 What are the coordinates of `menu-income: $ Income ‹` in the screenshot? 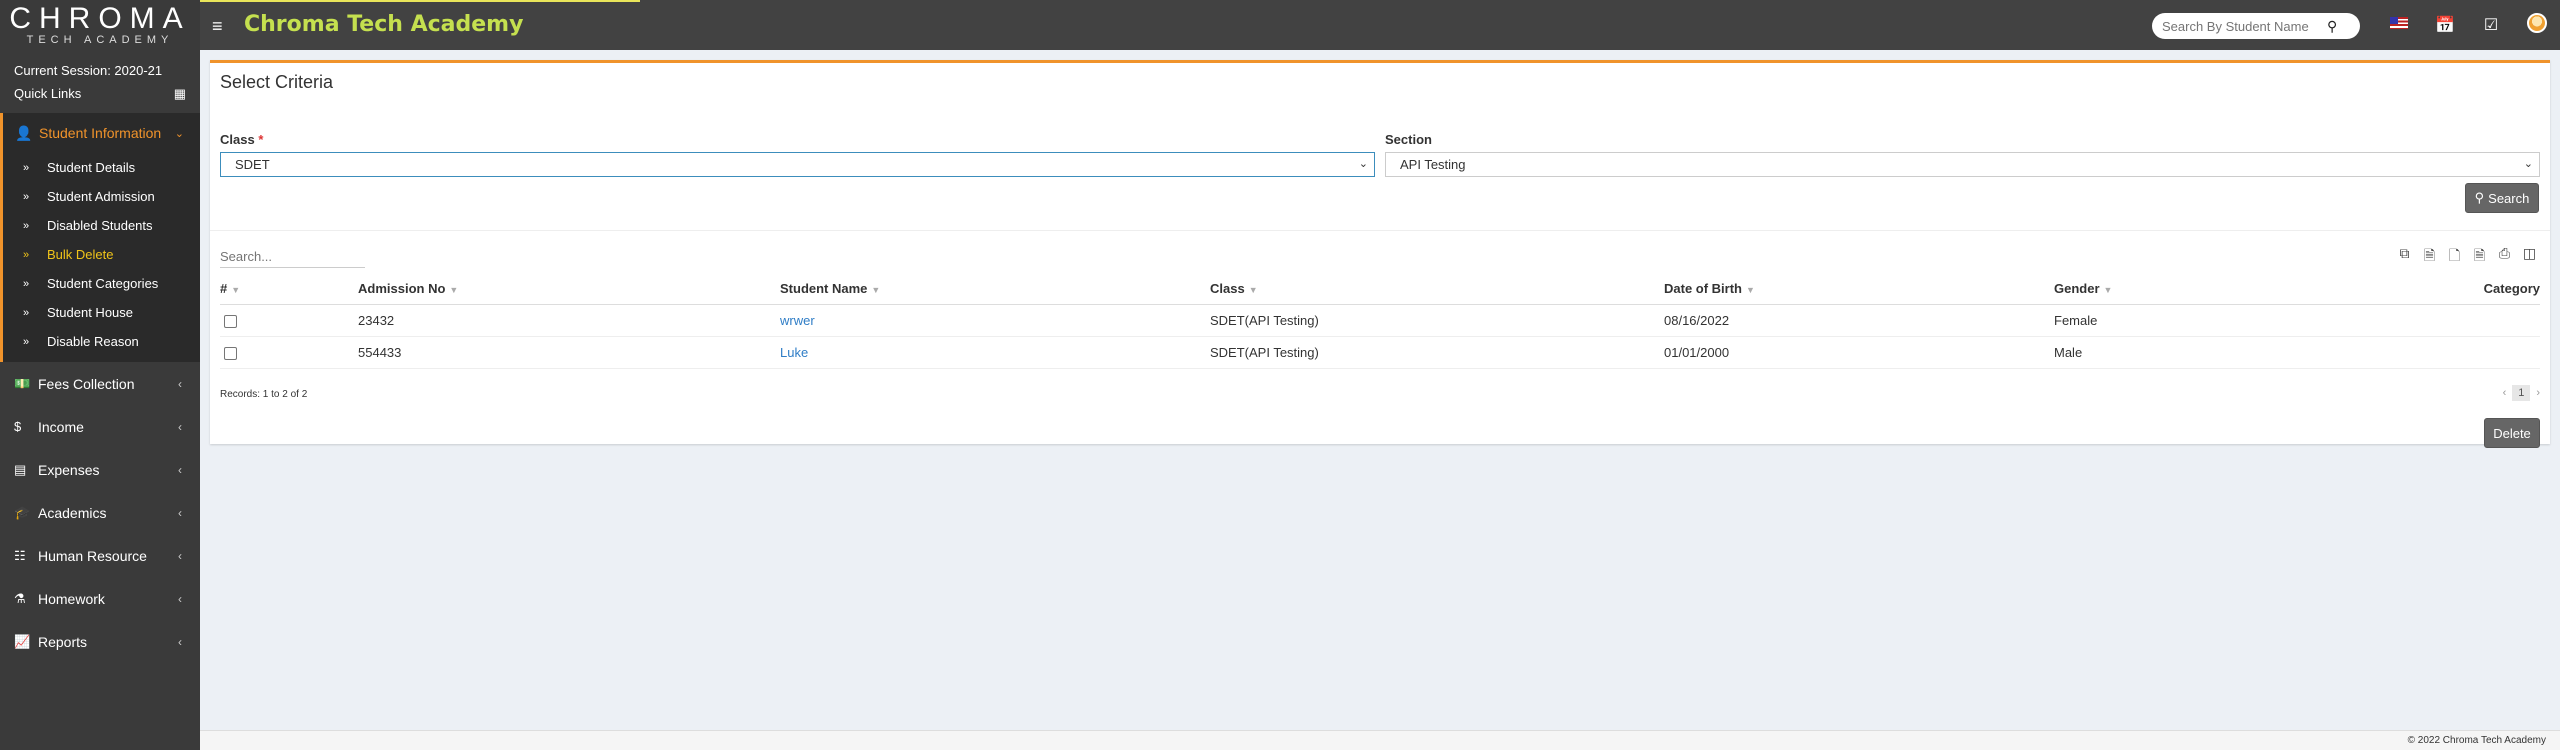 It's located at (100, 426).